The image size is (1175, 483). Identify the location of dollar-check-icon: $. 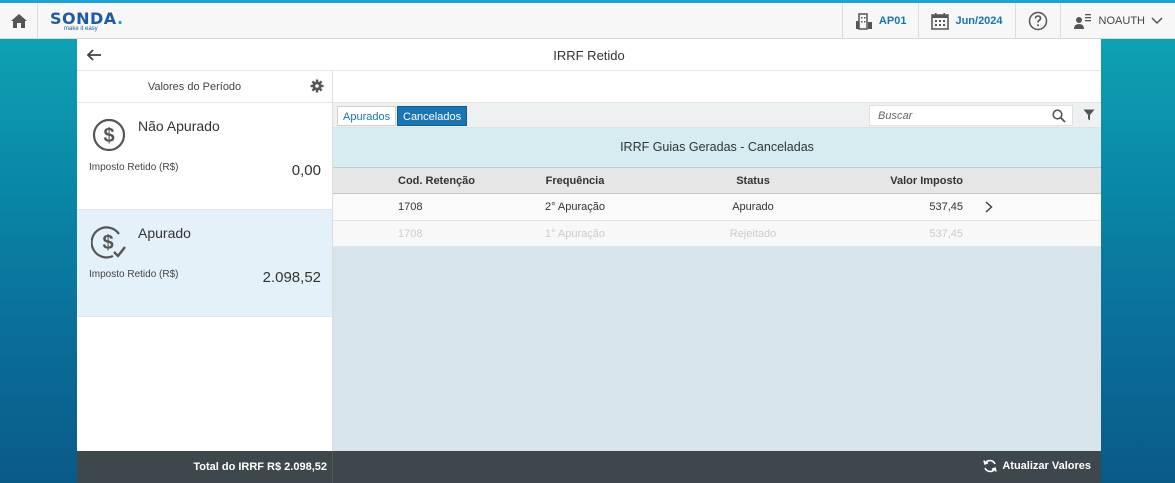
(108, 242).